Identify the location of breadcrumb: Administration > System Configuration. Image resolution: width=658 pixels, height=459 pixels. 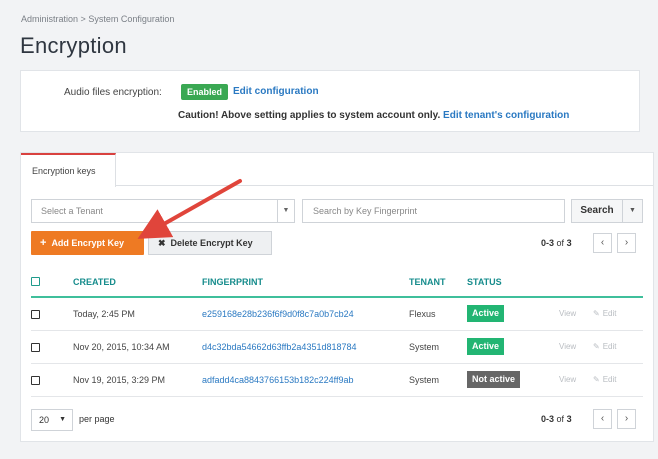
(97, 19).